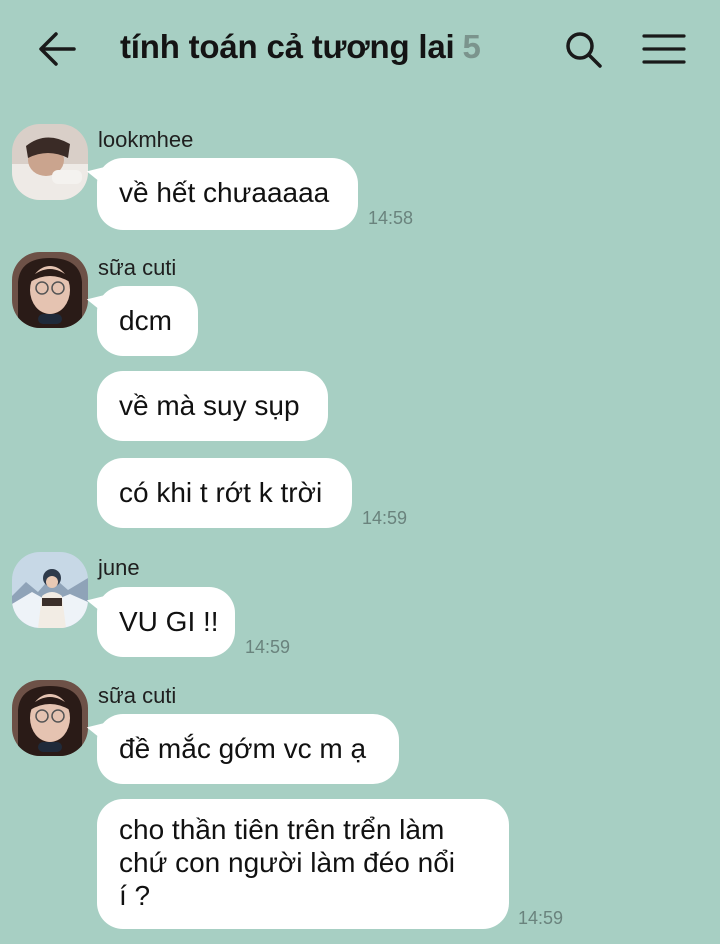 The image size is (720, 944). I want to click on search-icon, so click(584, 50).